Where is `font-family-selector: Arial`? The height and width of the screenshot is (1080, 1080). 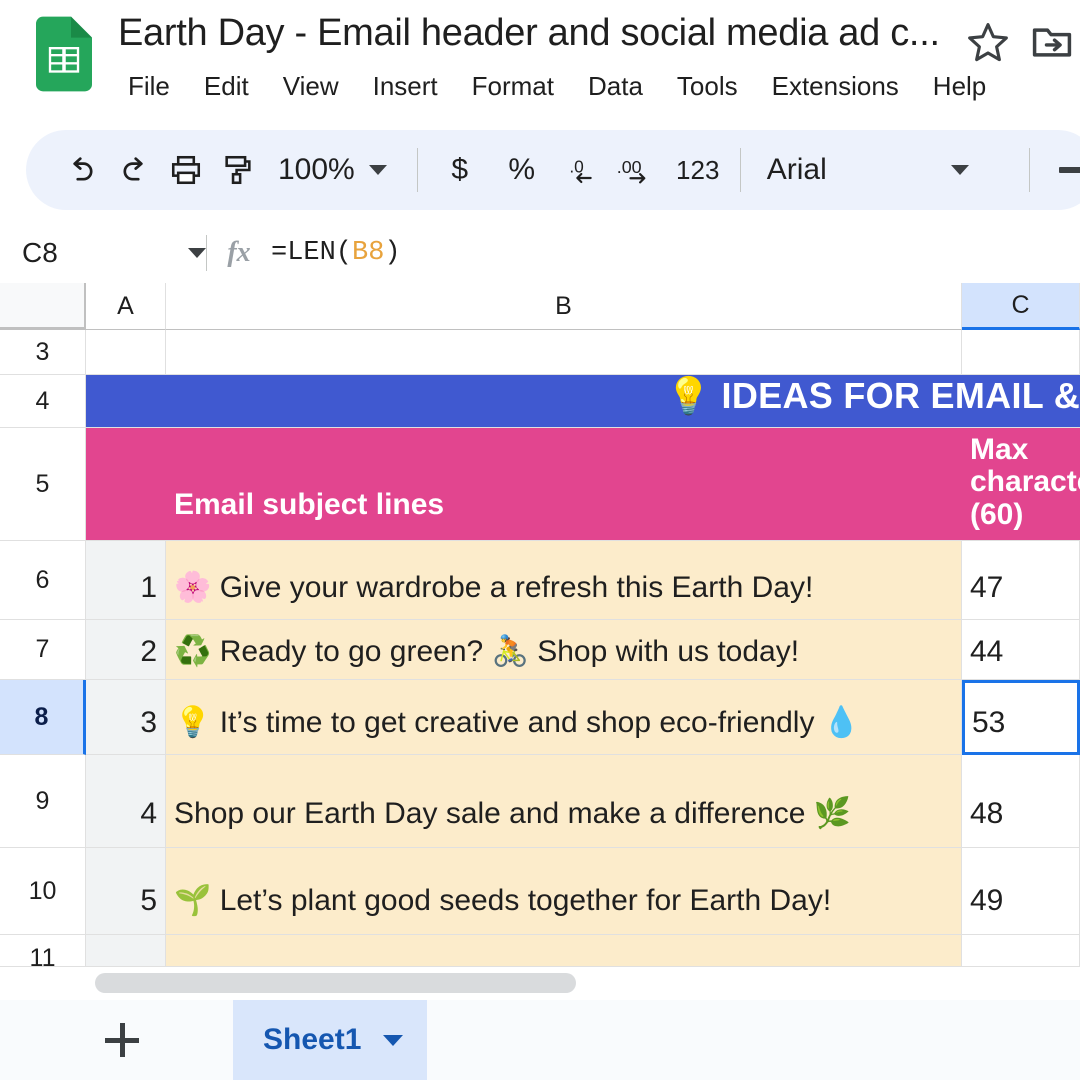
font-family-selector: Arial is located at coordinates (885, 170).